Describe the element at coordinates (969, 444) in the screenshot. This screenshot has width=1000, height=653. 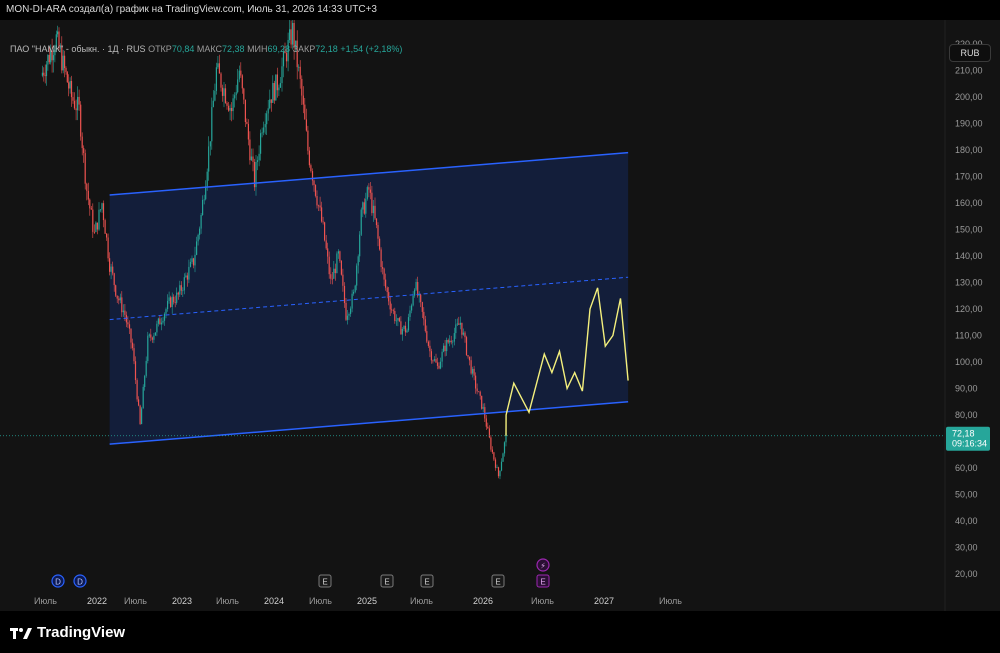
I see `price-badge-timer: 09:16:34` at that location.